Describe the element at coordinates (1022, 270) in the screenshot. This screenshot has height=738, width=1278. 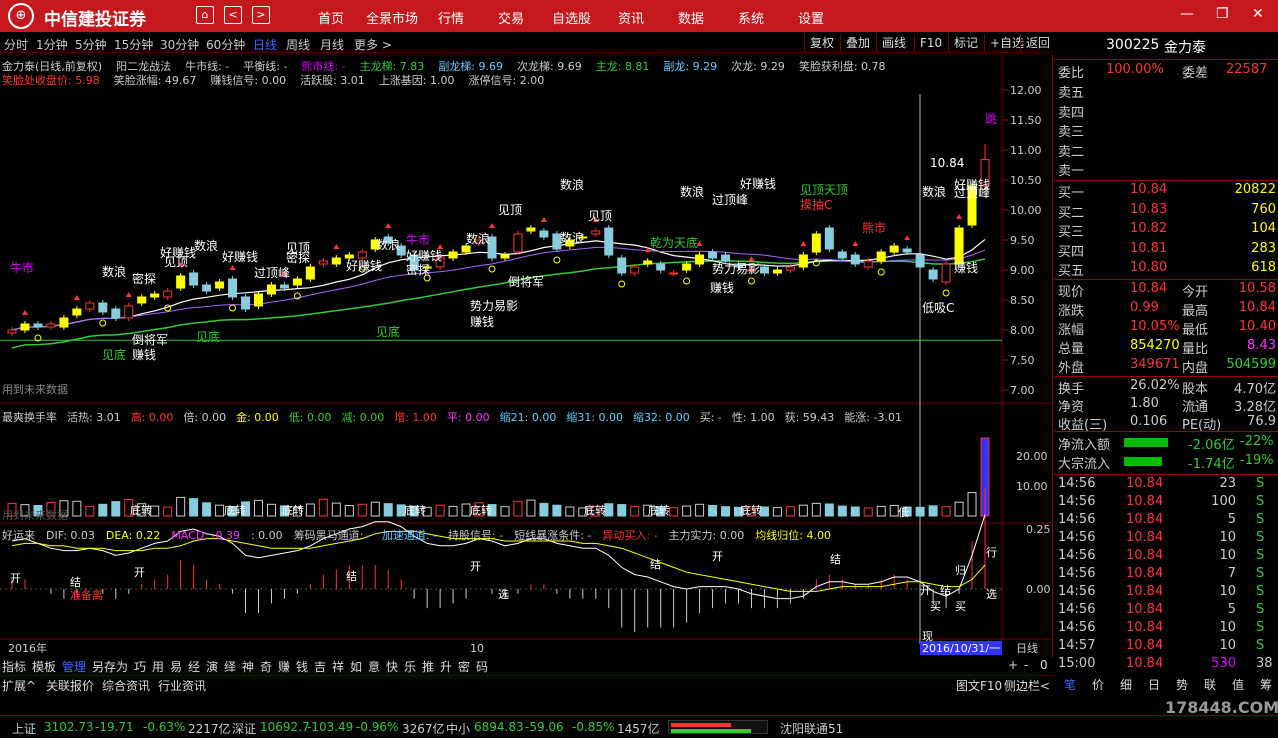
I see `price-axis-label: 9.00` at that location.